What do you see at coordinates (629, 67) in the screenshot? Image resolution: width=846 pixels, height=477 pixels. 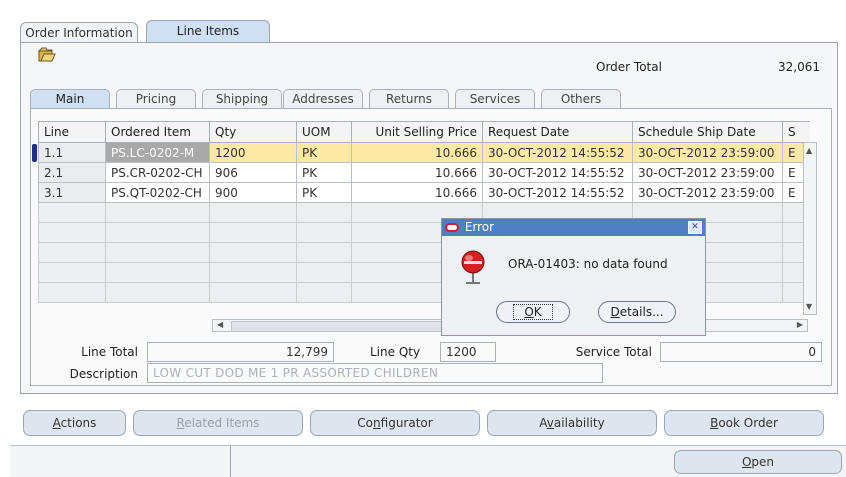 I see `order-total-label: Order Total` at bounding box center [629, 67].